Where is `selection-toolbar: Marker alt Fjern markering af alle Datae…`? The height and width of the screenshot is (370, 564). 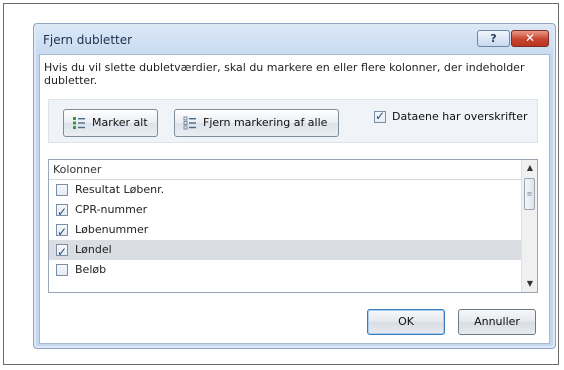
selection-toolbar: Marker alt Fjern markering af alle Datae… is located at coordinates (293, 121).